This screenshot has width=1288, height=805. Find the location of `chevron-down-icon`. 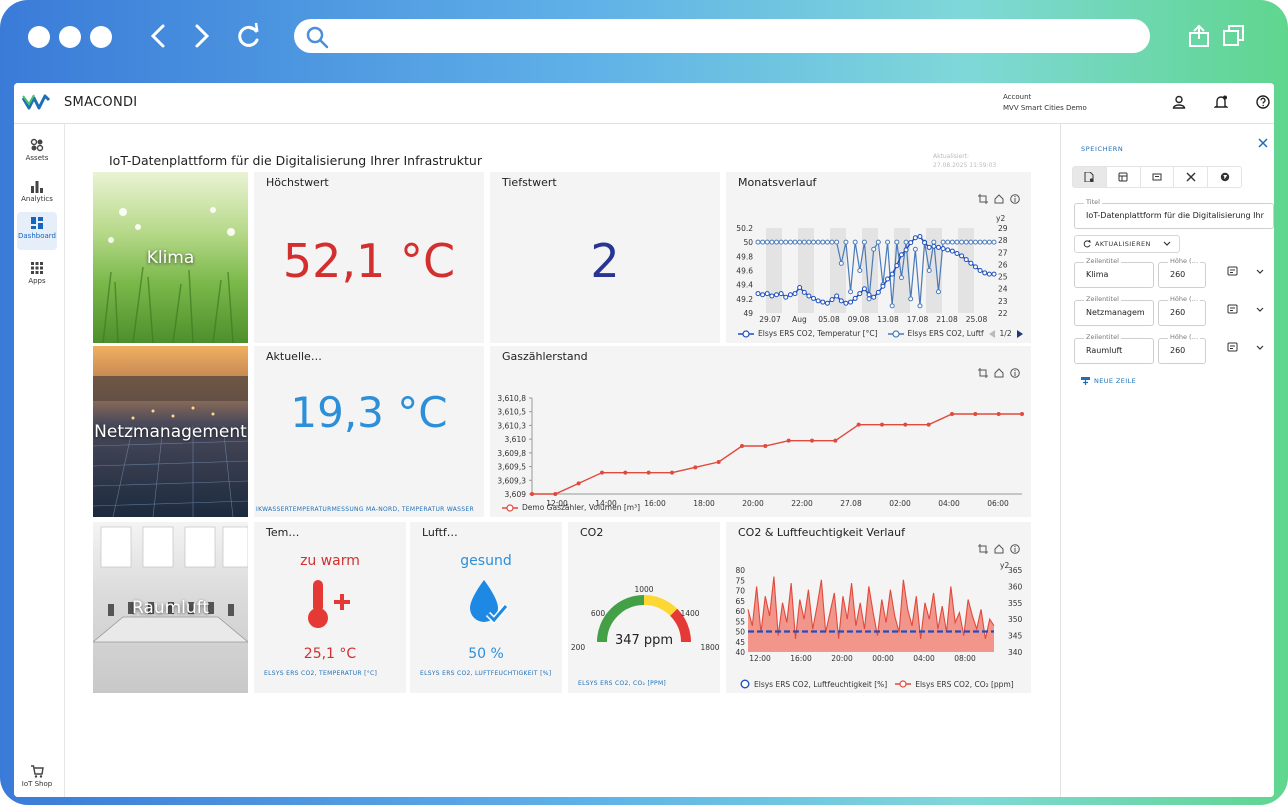

chevron-down-icon is located at coordinates (1167, 243).